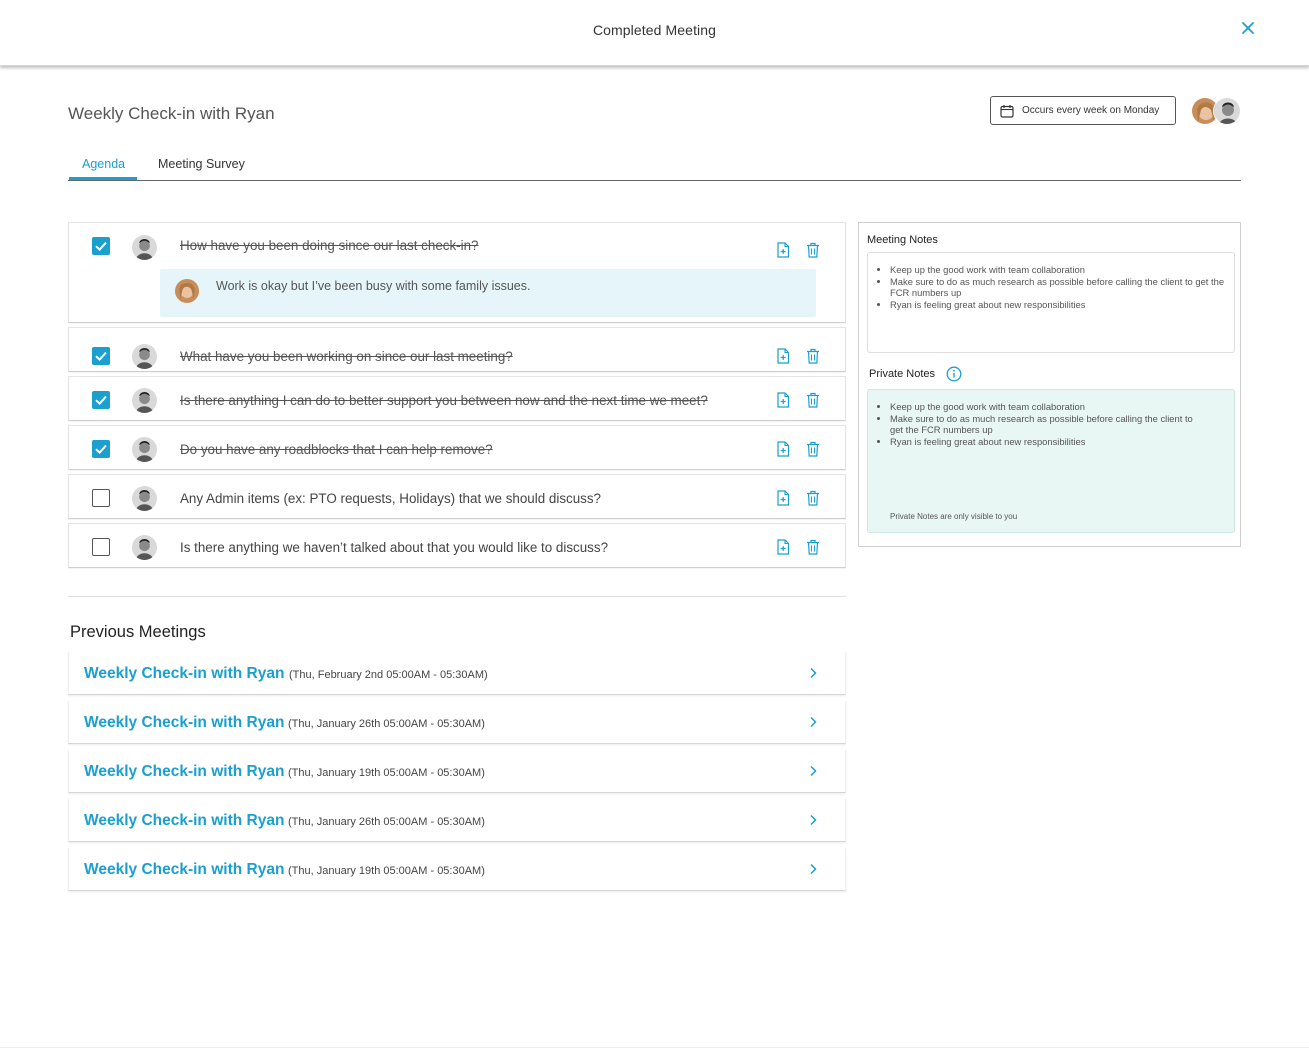 The image size is (1309, 1050). Describe the element at coordinates (902, 240) in the screenshot. I see `meeting-notes-label: Meeting Notes` at that location.